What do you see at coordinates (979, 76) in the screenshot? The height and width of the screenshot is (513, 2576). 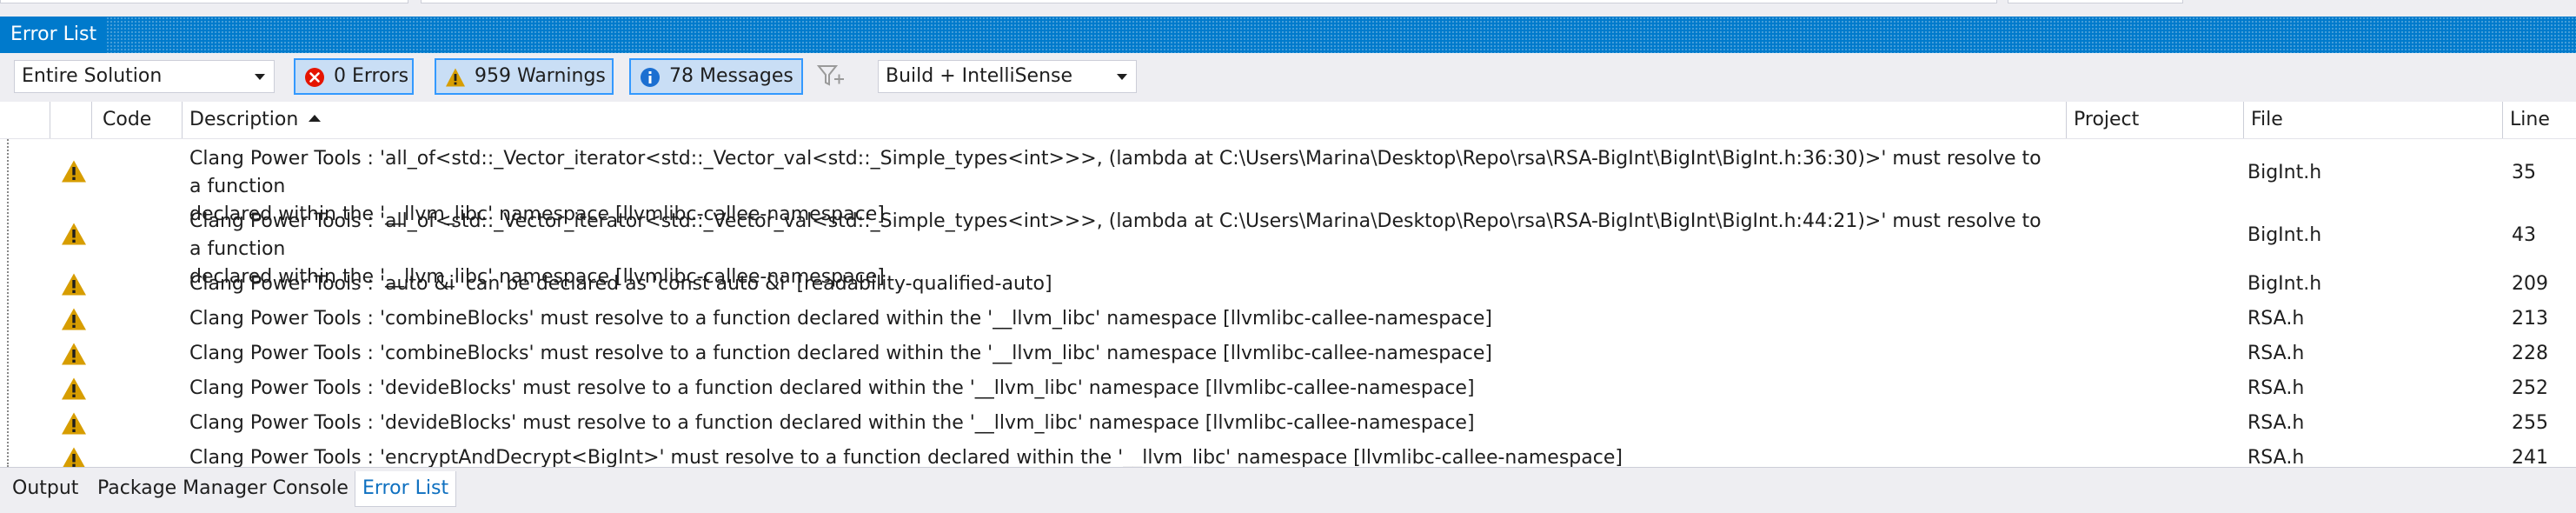 I see `source-value: Build + IntelliSense` at bounding box center [979, 76].